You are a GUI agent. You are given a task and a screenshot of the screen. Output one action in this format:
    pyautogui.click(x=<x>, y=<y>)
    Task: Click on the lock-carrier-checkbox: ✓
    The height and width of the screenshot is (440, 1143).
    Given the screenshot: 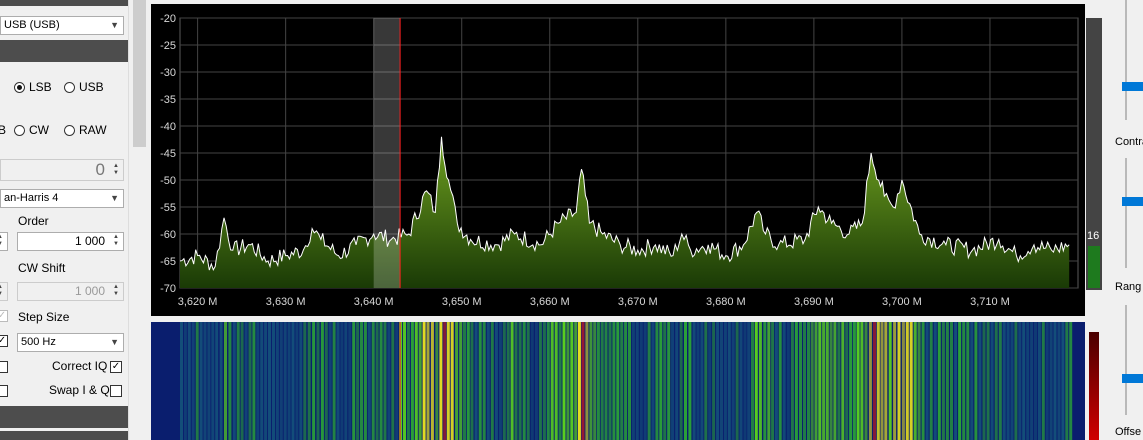 What is the action you would take?
    pyautogui.click(x=4, y=341)
    